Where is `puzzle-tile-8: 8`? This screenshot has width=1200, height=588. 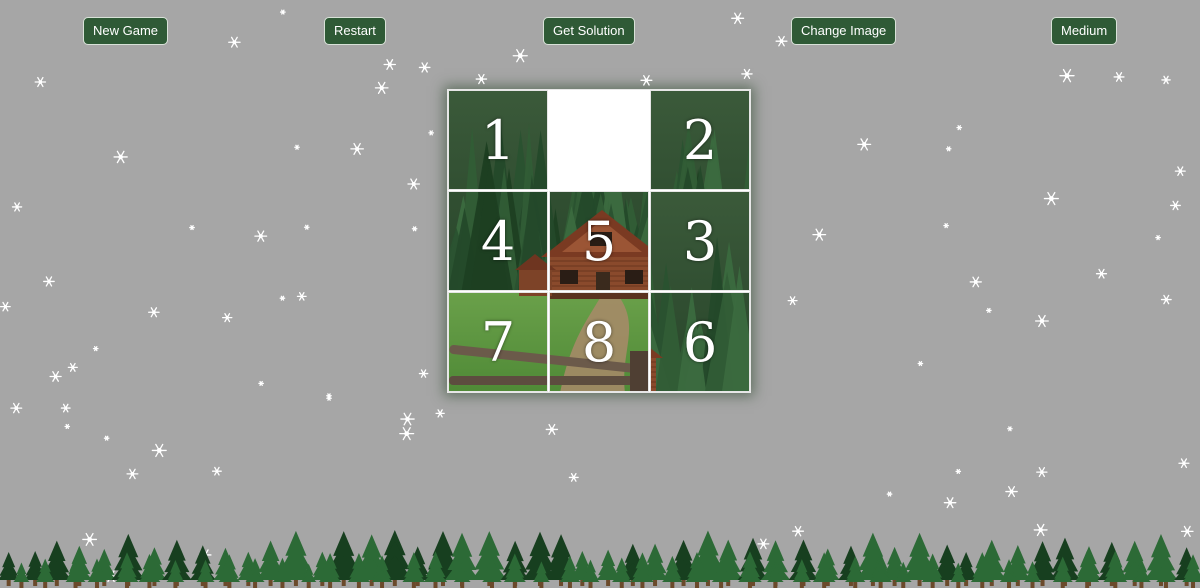 puzzle-tile-8: 8 is located at coordinates (599, 342).